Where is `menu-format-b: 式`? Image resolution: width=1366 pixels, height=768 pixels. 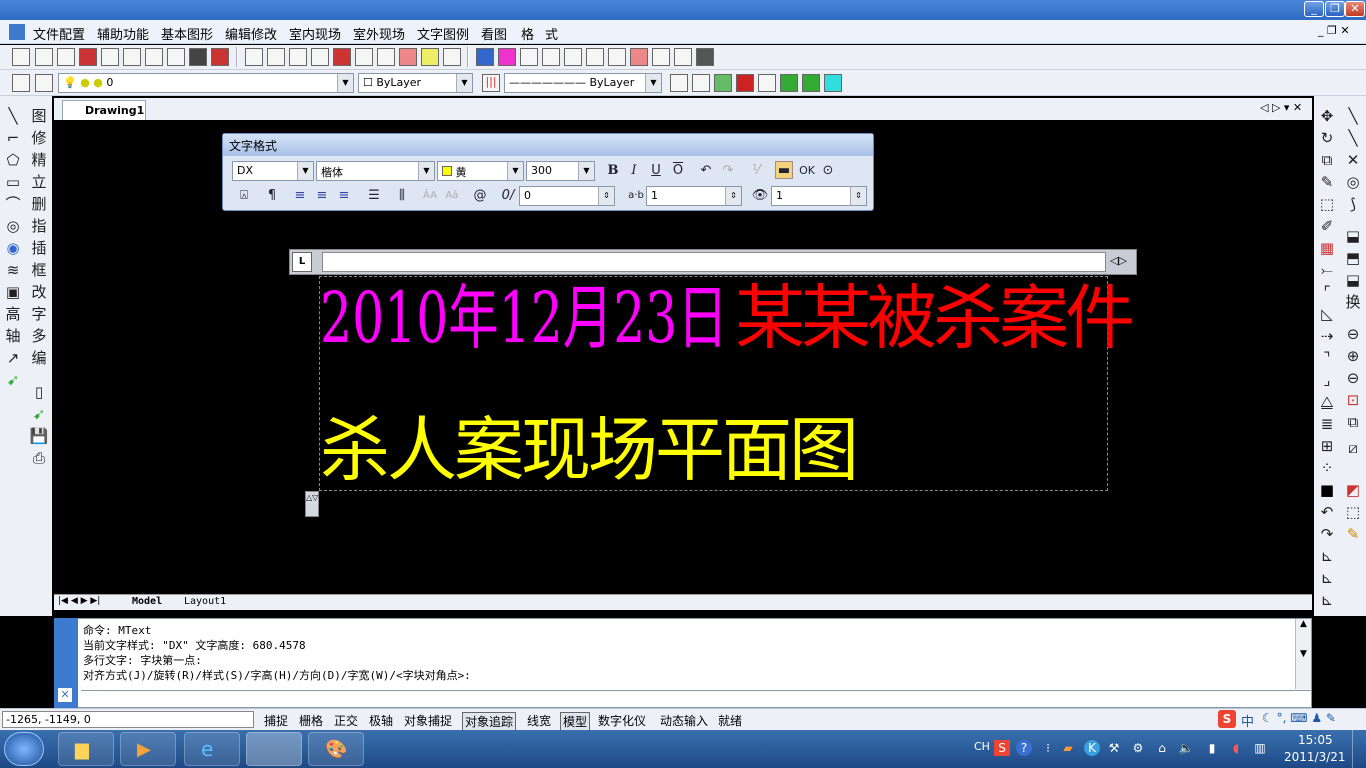 menu-format-b: 式 is located at coordinates (551, 33).